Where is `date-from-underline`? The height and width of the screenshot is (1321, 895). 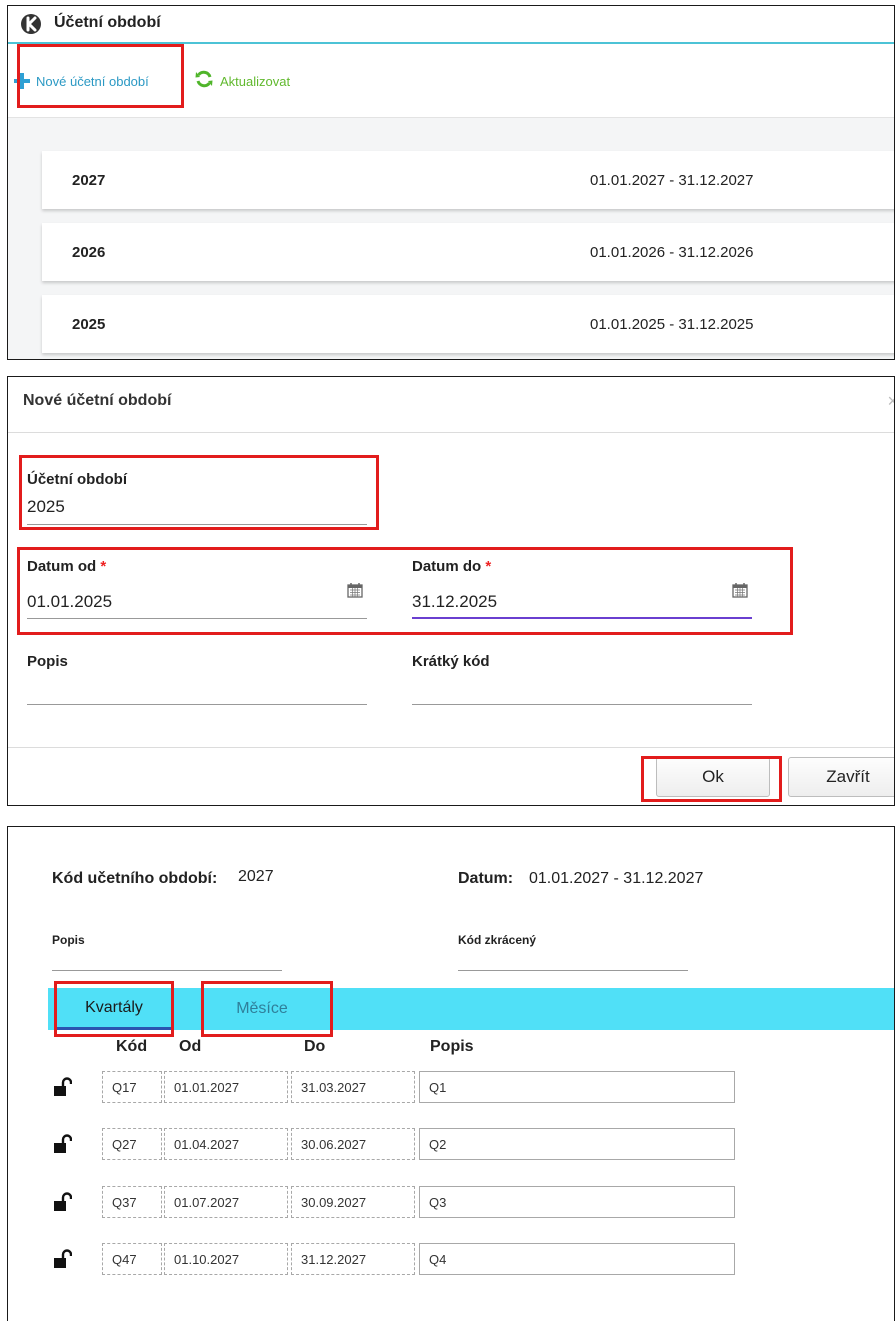 date-from-underline is located at coordinates (197, 618).